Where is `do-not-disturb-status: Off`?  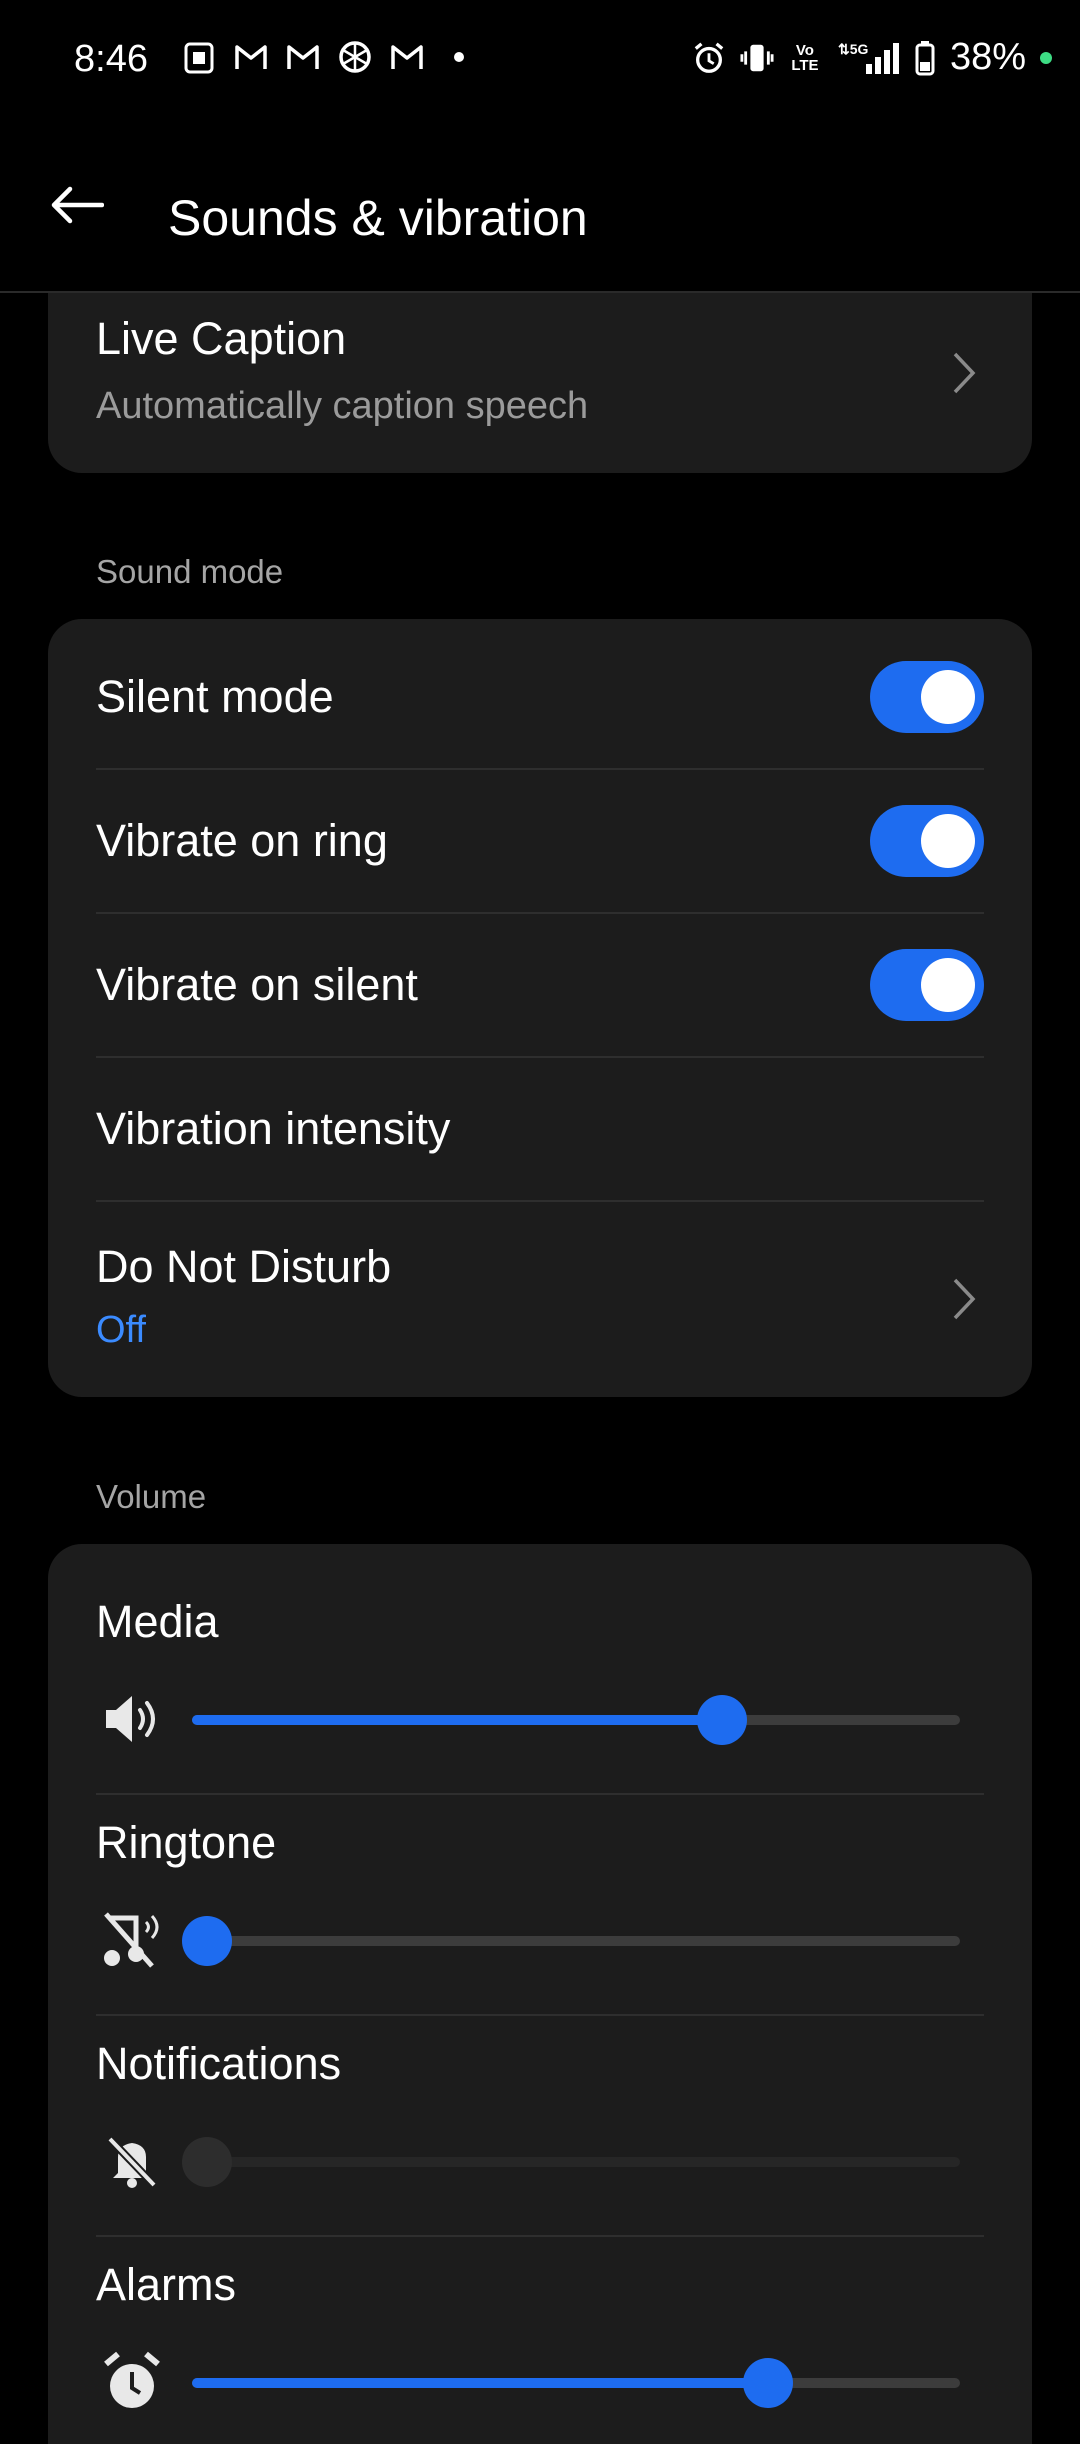 do-not-disturb-status: Off is located at coordinates (121, 1330).